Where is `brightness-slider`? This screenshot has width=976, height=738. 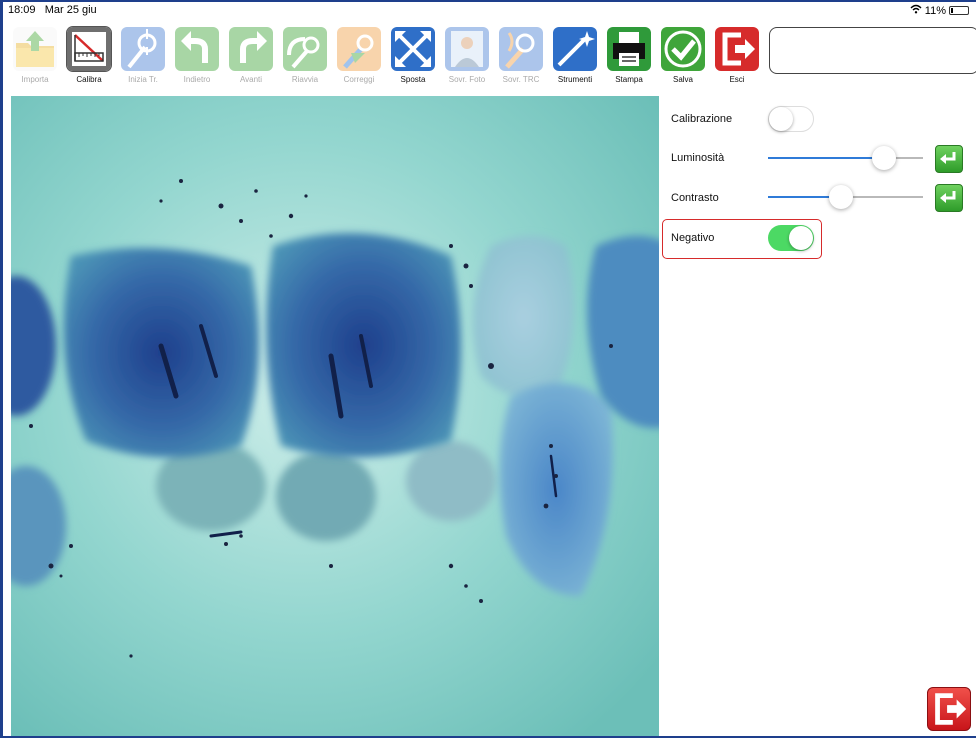 brightness-slider is located at coordinates (845, 158).